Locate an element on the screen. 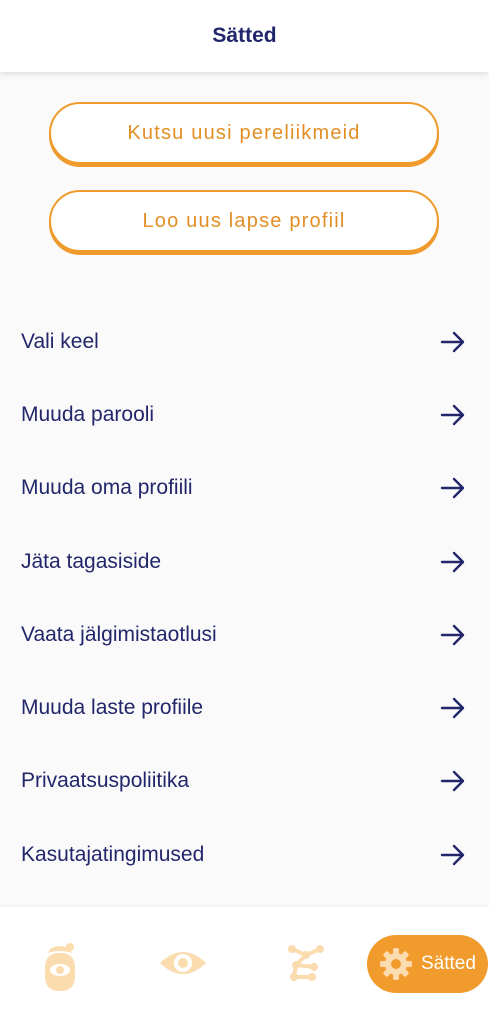 This screenshot has width=489, height=1024. page-title: Sätted is located at coordinates (244, 35).